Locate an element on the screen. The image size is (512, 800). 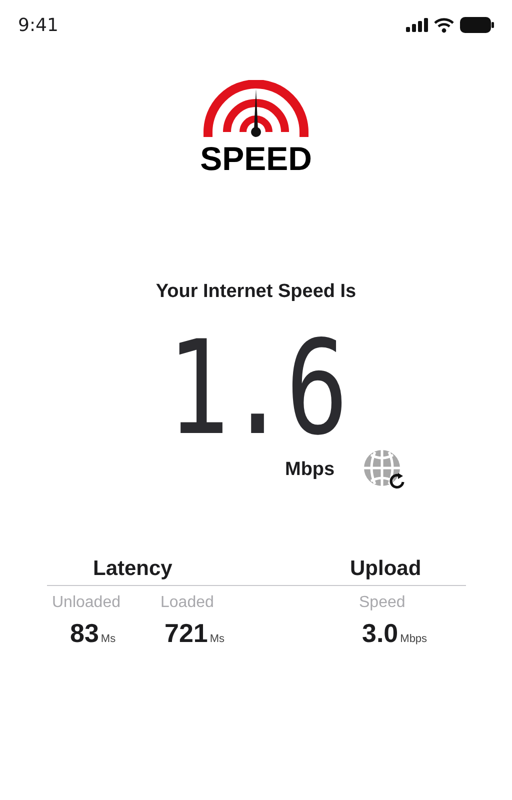
speed-value: 1.6 is located at coordinates (256, 388).